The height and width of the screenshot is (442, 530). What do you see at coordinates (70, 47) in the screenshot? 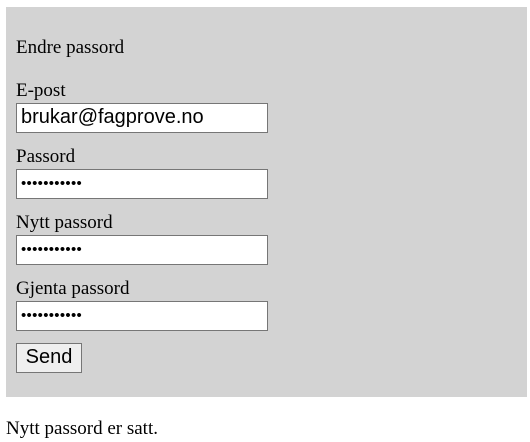
I see `form-title: Endre passord` at bounding box center [70, 47].